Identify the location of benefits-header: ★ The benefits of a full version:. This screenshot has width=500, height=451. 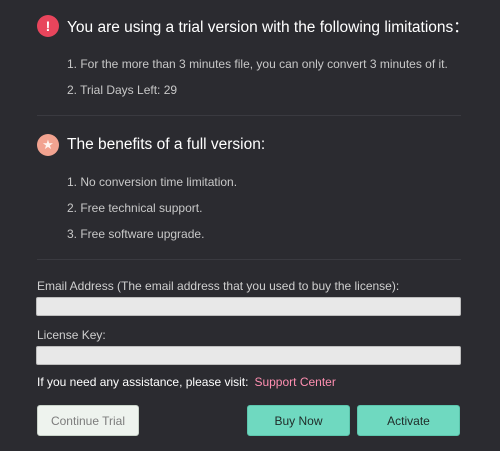
(151, 145).